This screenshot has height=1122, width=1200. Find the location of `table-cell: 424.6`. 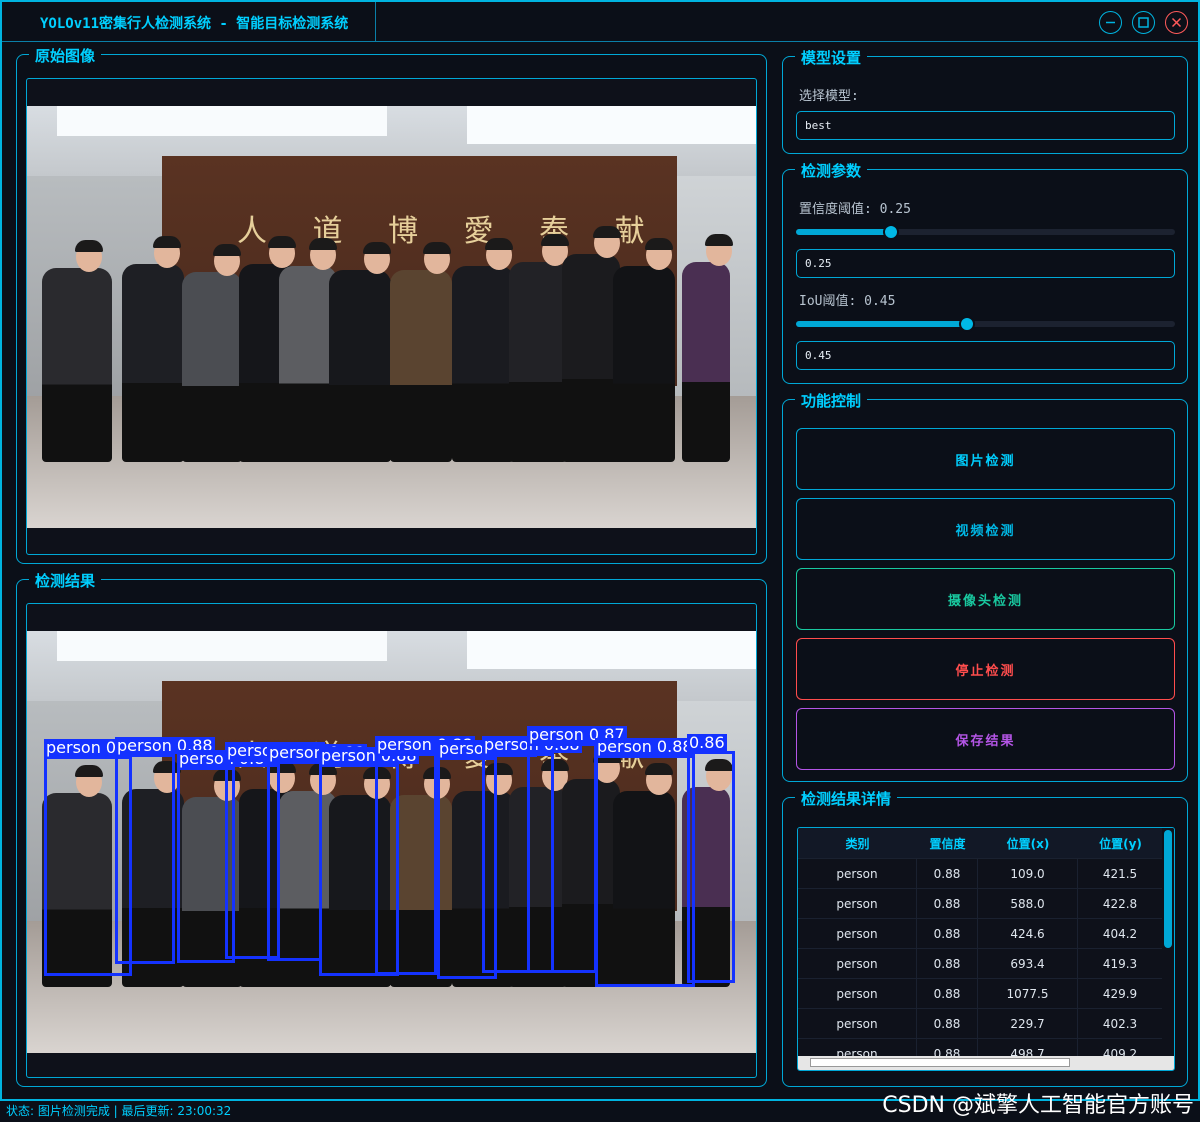

table-cell: 424.6 is located at coordinates (1028, 933).